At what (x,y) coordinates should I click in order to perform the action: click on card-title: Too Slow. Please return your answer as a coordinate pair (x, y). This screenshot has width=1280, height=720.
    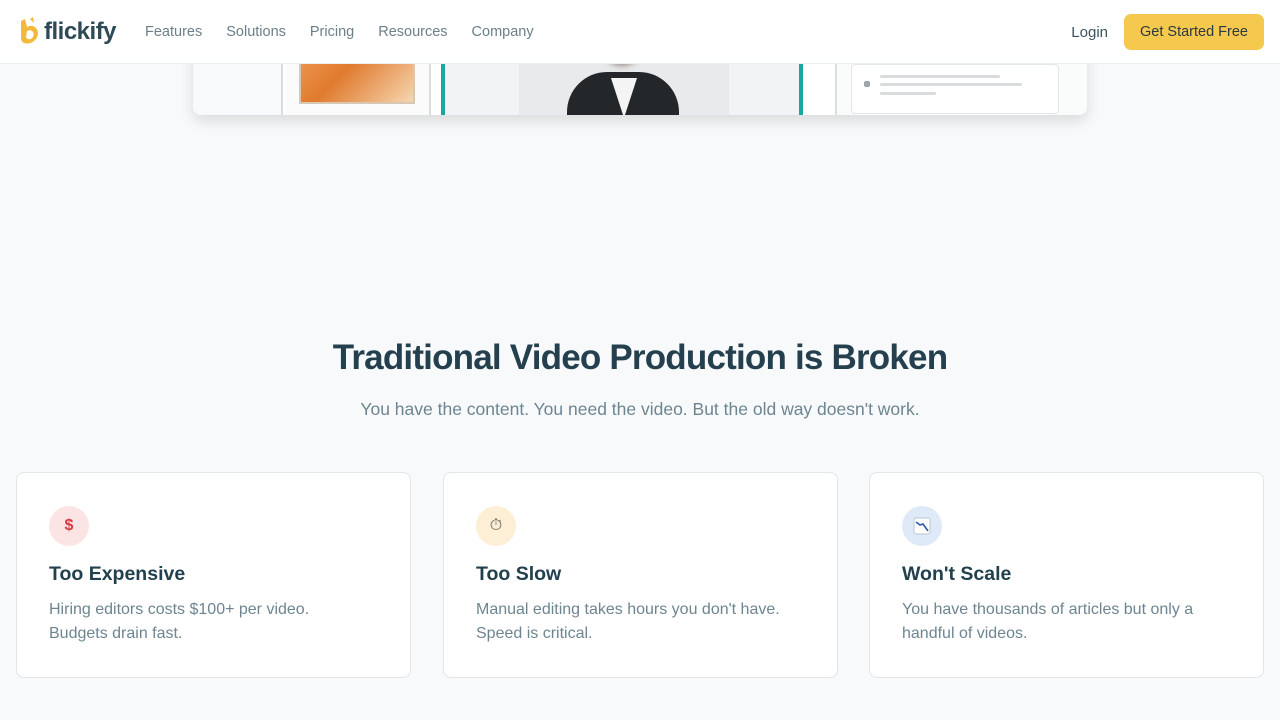
    Looking at the image, I should click on (519, 574).